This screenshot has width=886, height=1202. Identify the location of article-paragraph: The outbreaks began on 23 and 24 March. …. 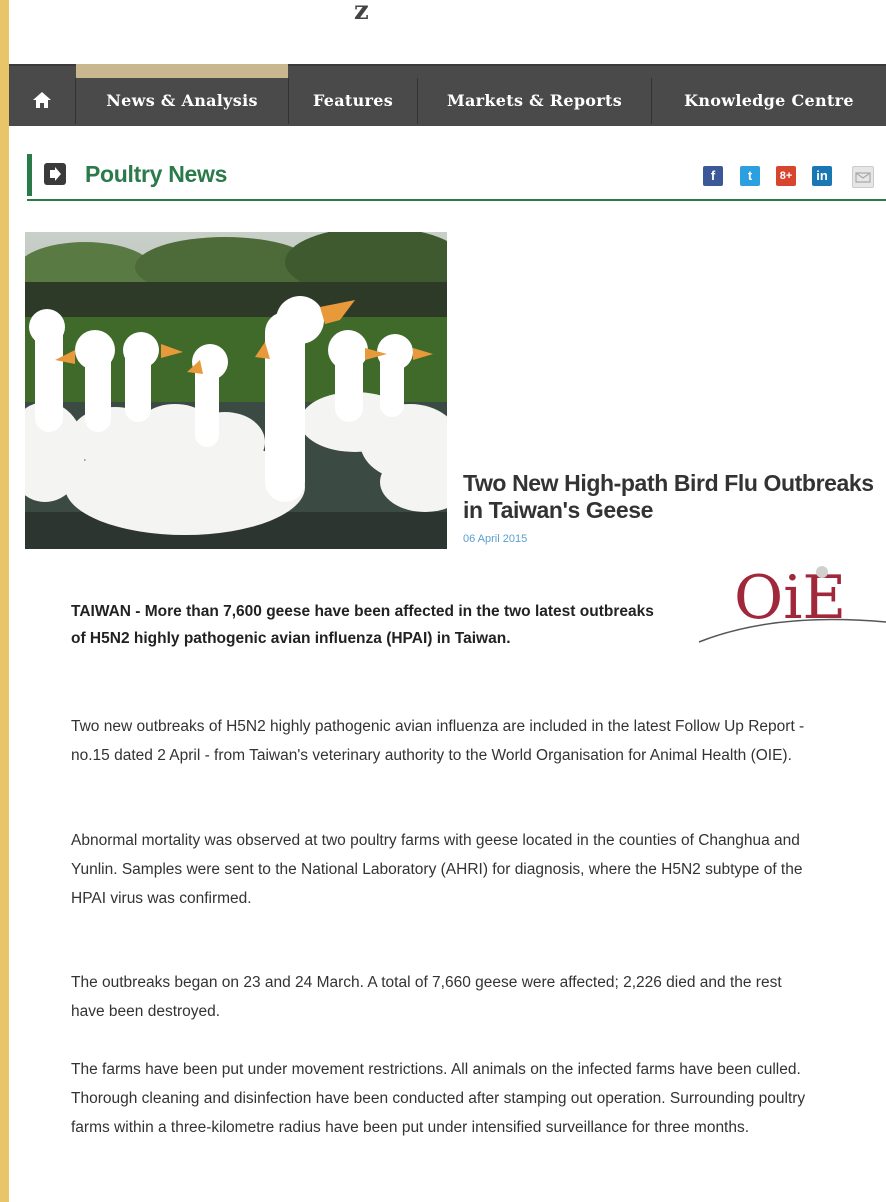
(426, 997).